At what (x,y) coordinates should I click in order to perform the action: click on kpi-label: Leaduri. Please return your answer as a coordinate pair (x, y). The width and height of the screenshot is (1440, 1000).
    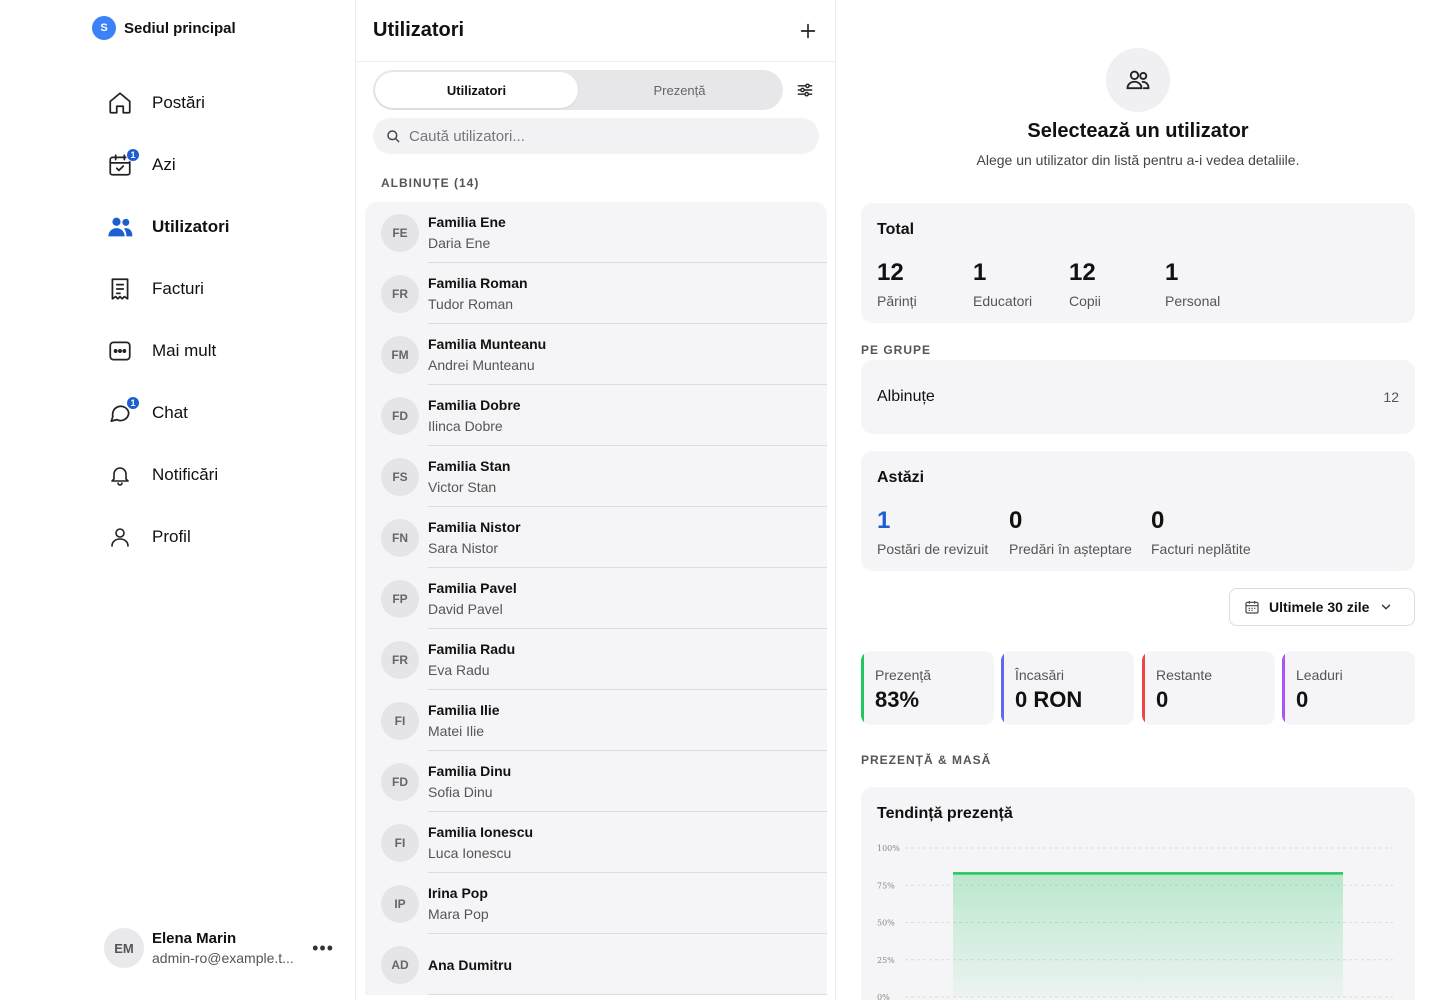
    Looking at the image, I should click on (1319, 675).